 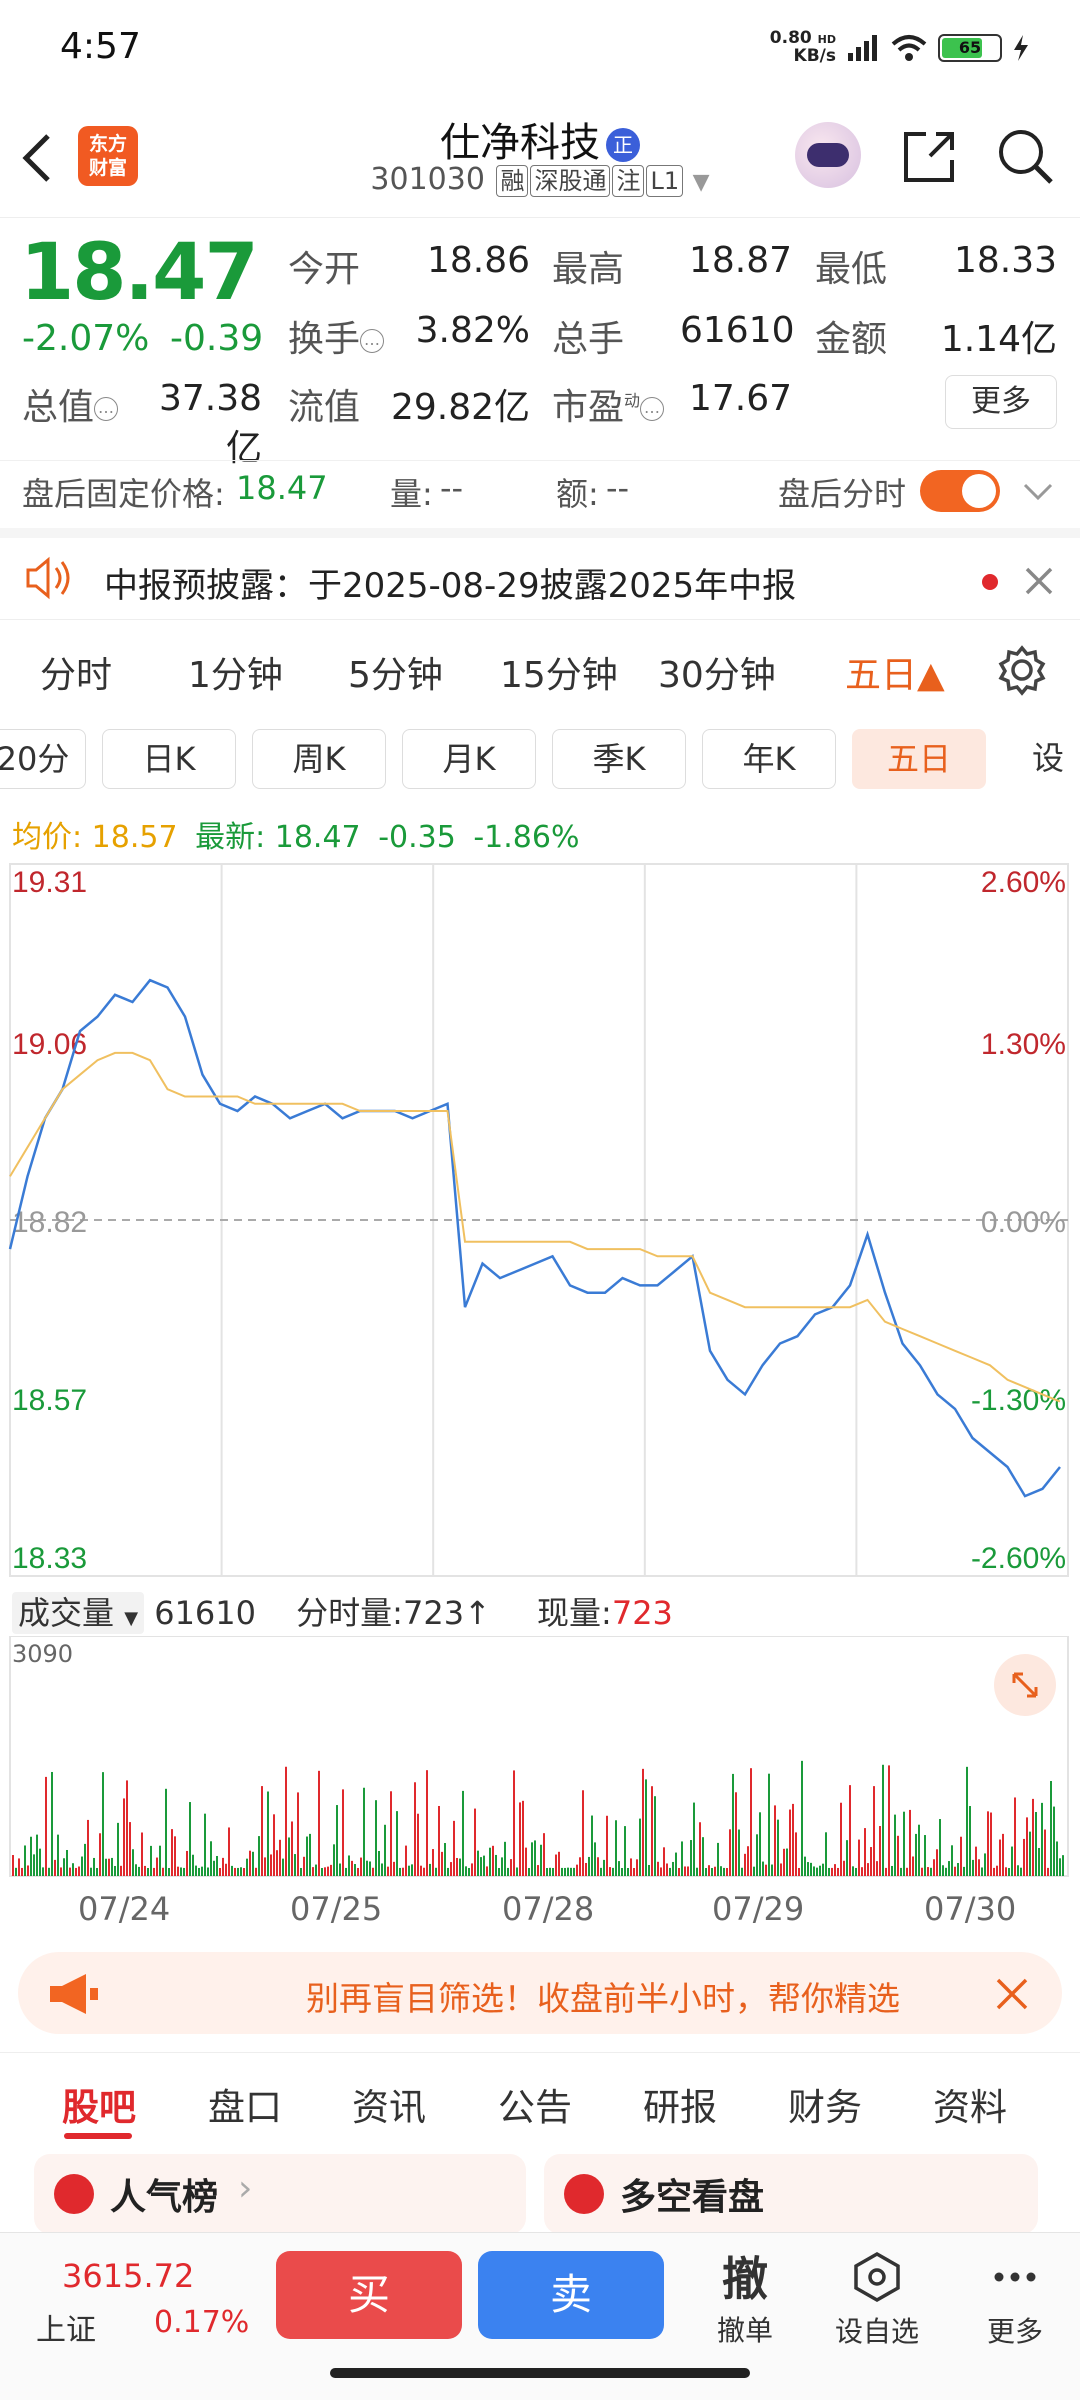 I want to click on notice-bar: 中报预披露：于2025-08-29披露2025年中报, so click(x=540, y=574).